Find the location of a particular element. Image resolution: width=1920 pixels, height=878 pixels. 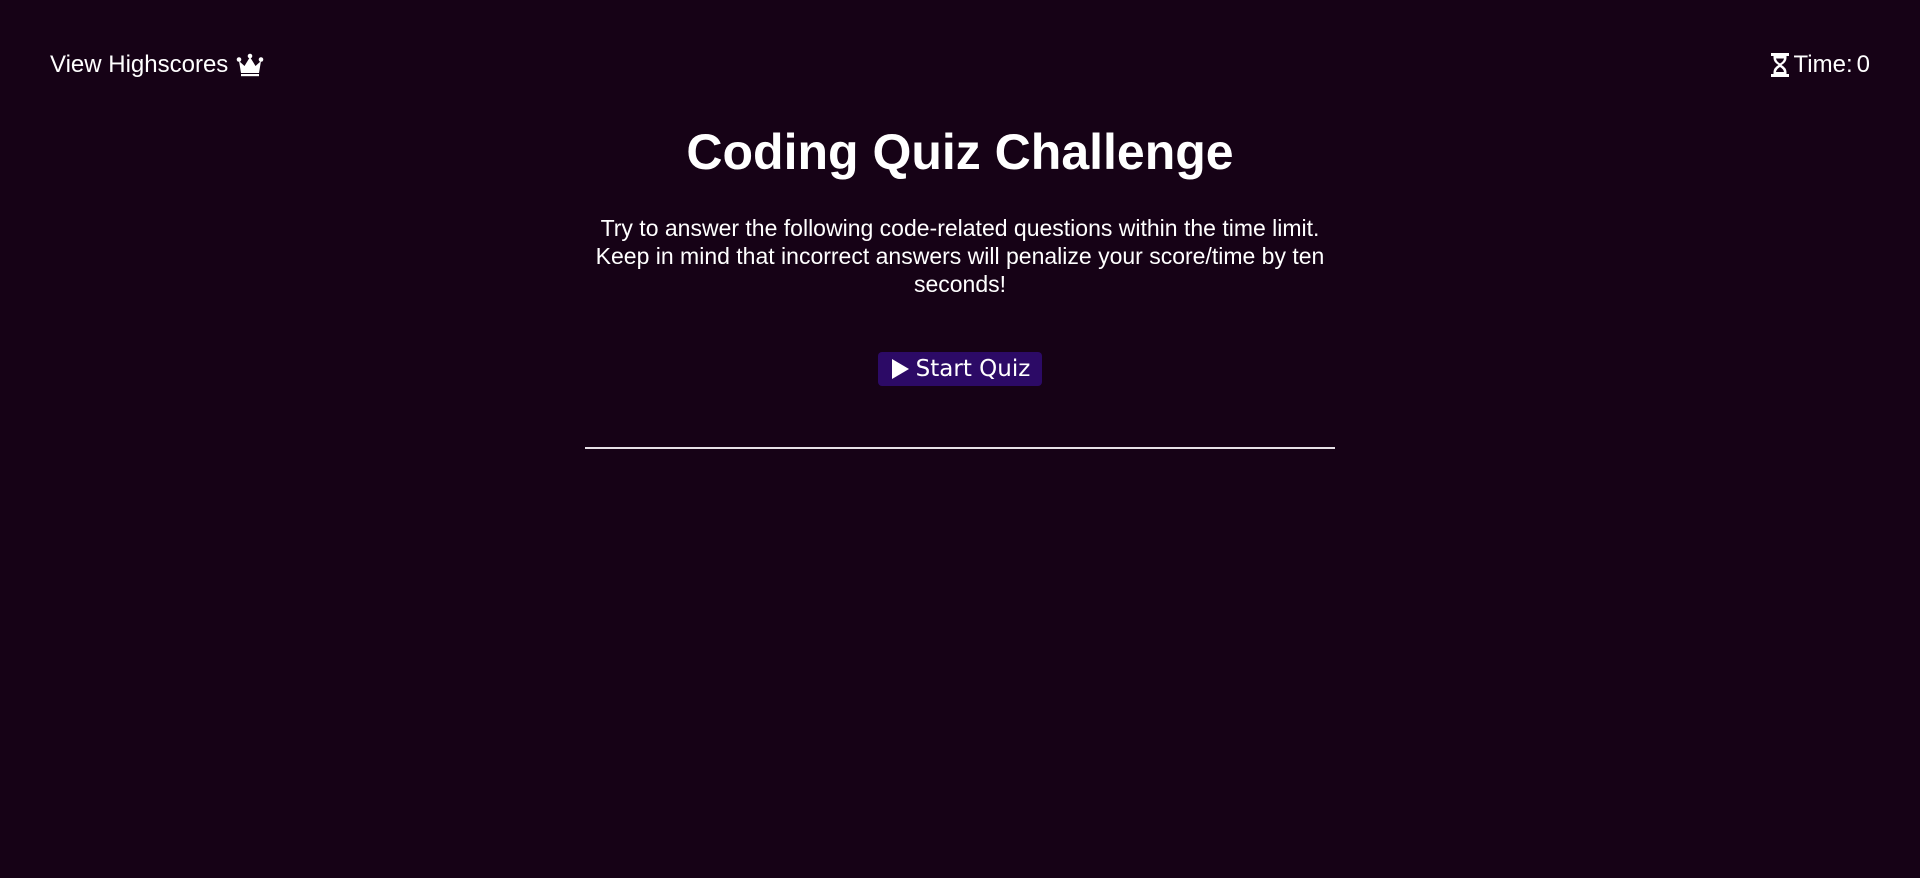

start-button-wrapper: Start Quiz is located at coordinates (960, 369).